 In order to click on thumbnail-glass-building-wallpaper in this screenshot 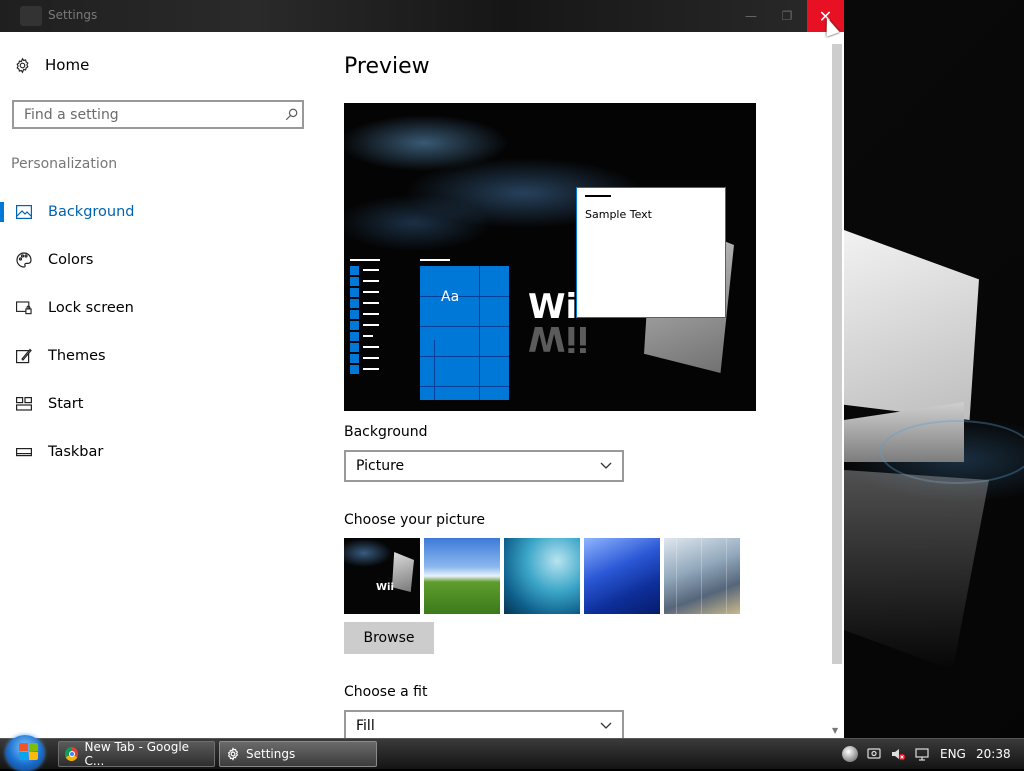, I will do `click(702, 576)`.